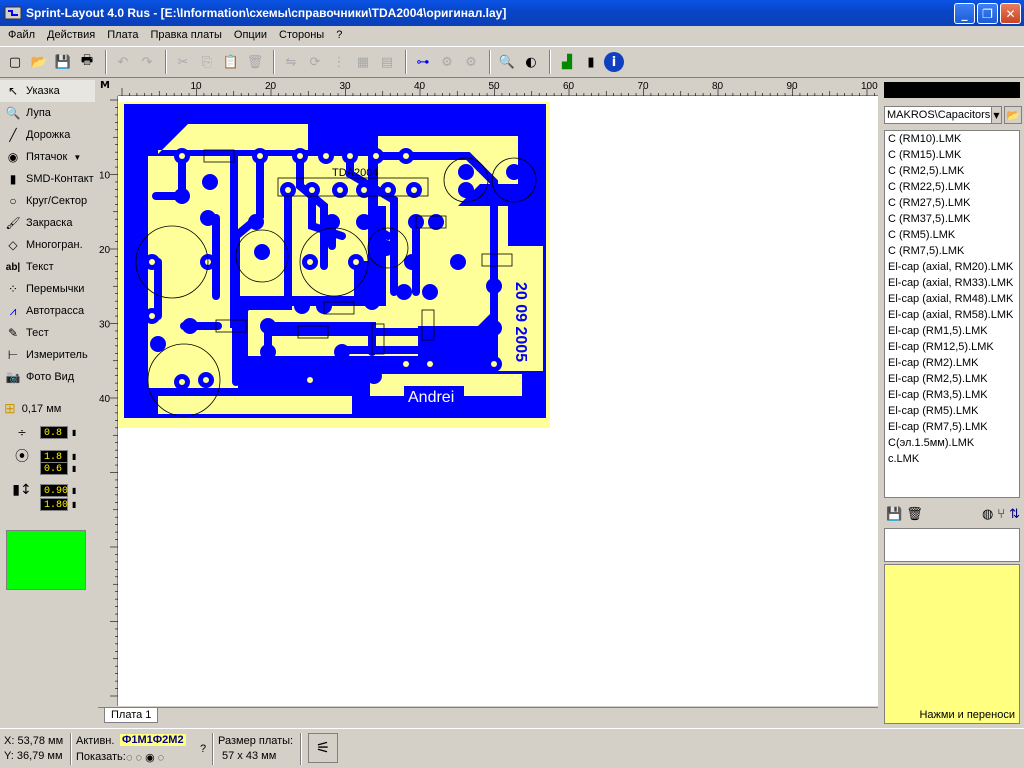 The height and width of the screenshot is (768, 1024). I want to click on list-item: El-cap (RM12,5).LMK, so click(952, 347).